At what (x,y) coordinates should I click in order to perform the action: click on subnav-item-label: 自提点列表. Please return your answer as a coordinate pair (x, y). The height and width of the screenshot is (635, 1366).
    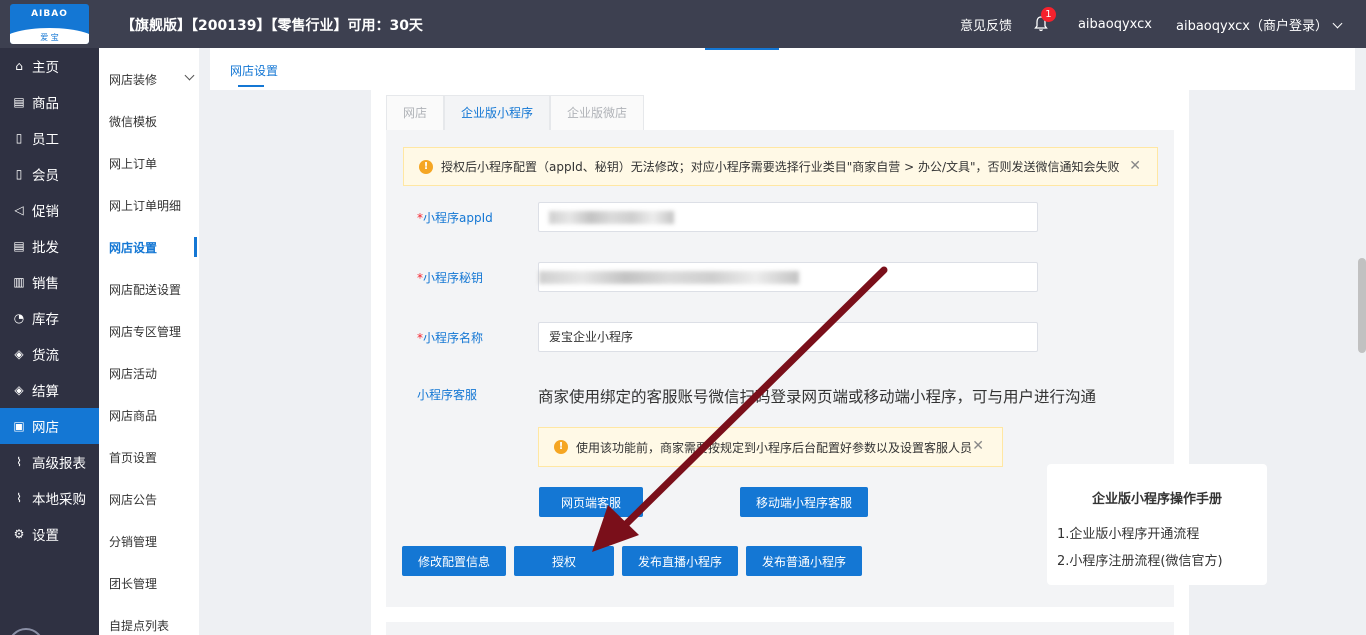
    Looking at the image, I should click on (139, 625).